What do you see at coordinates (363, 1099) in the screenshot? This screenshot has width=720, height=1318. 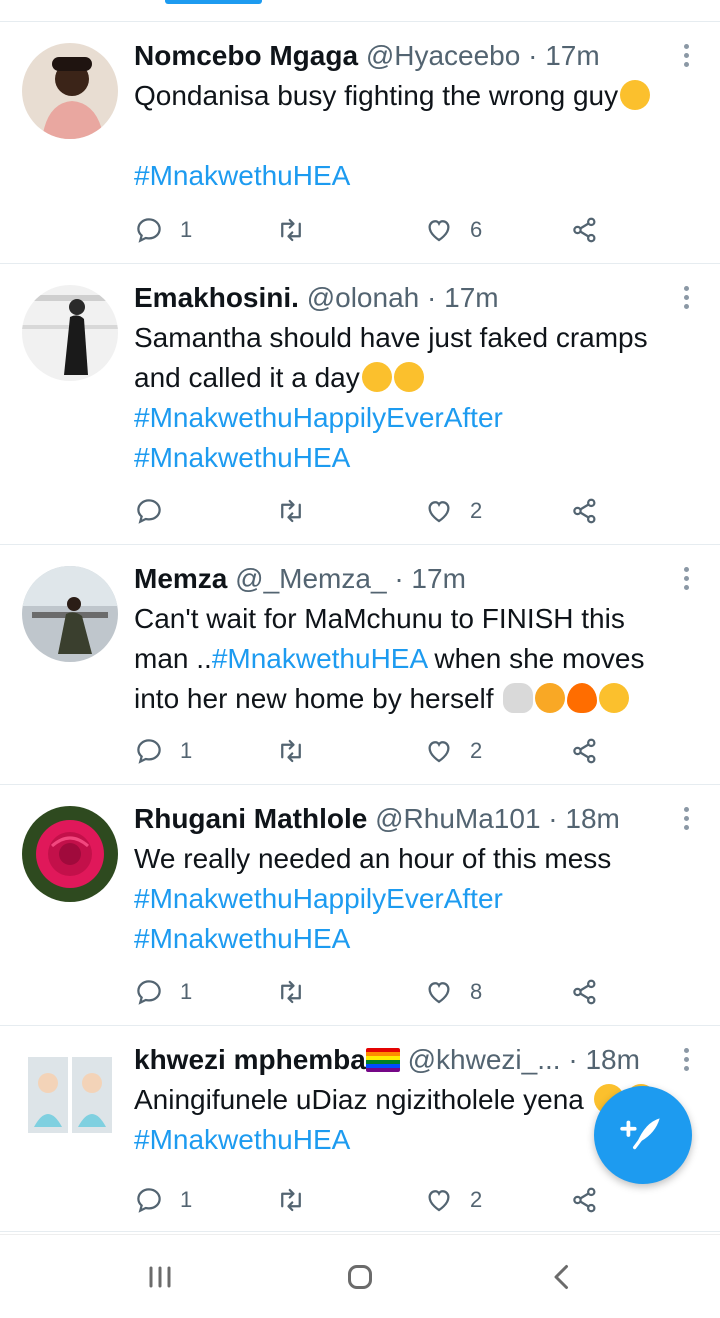 I see `tweet-text-line: Aningifunele uDiaz ngizitholele yena` at bounding box center [363, 1099].